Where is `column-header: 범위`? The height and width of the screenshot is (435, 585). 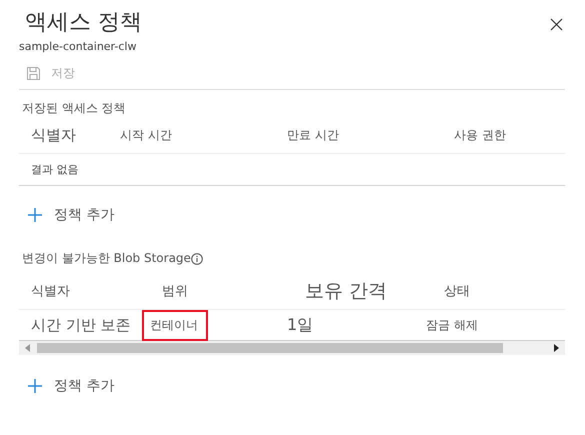 column-header: 범위 is located at coordinates (175, 291).